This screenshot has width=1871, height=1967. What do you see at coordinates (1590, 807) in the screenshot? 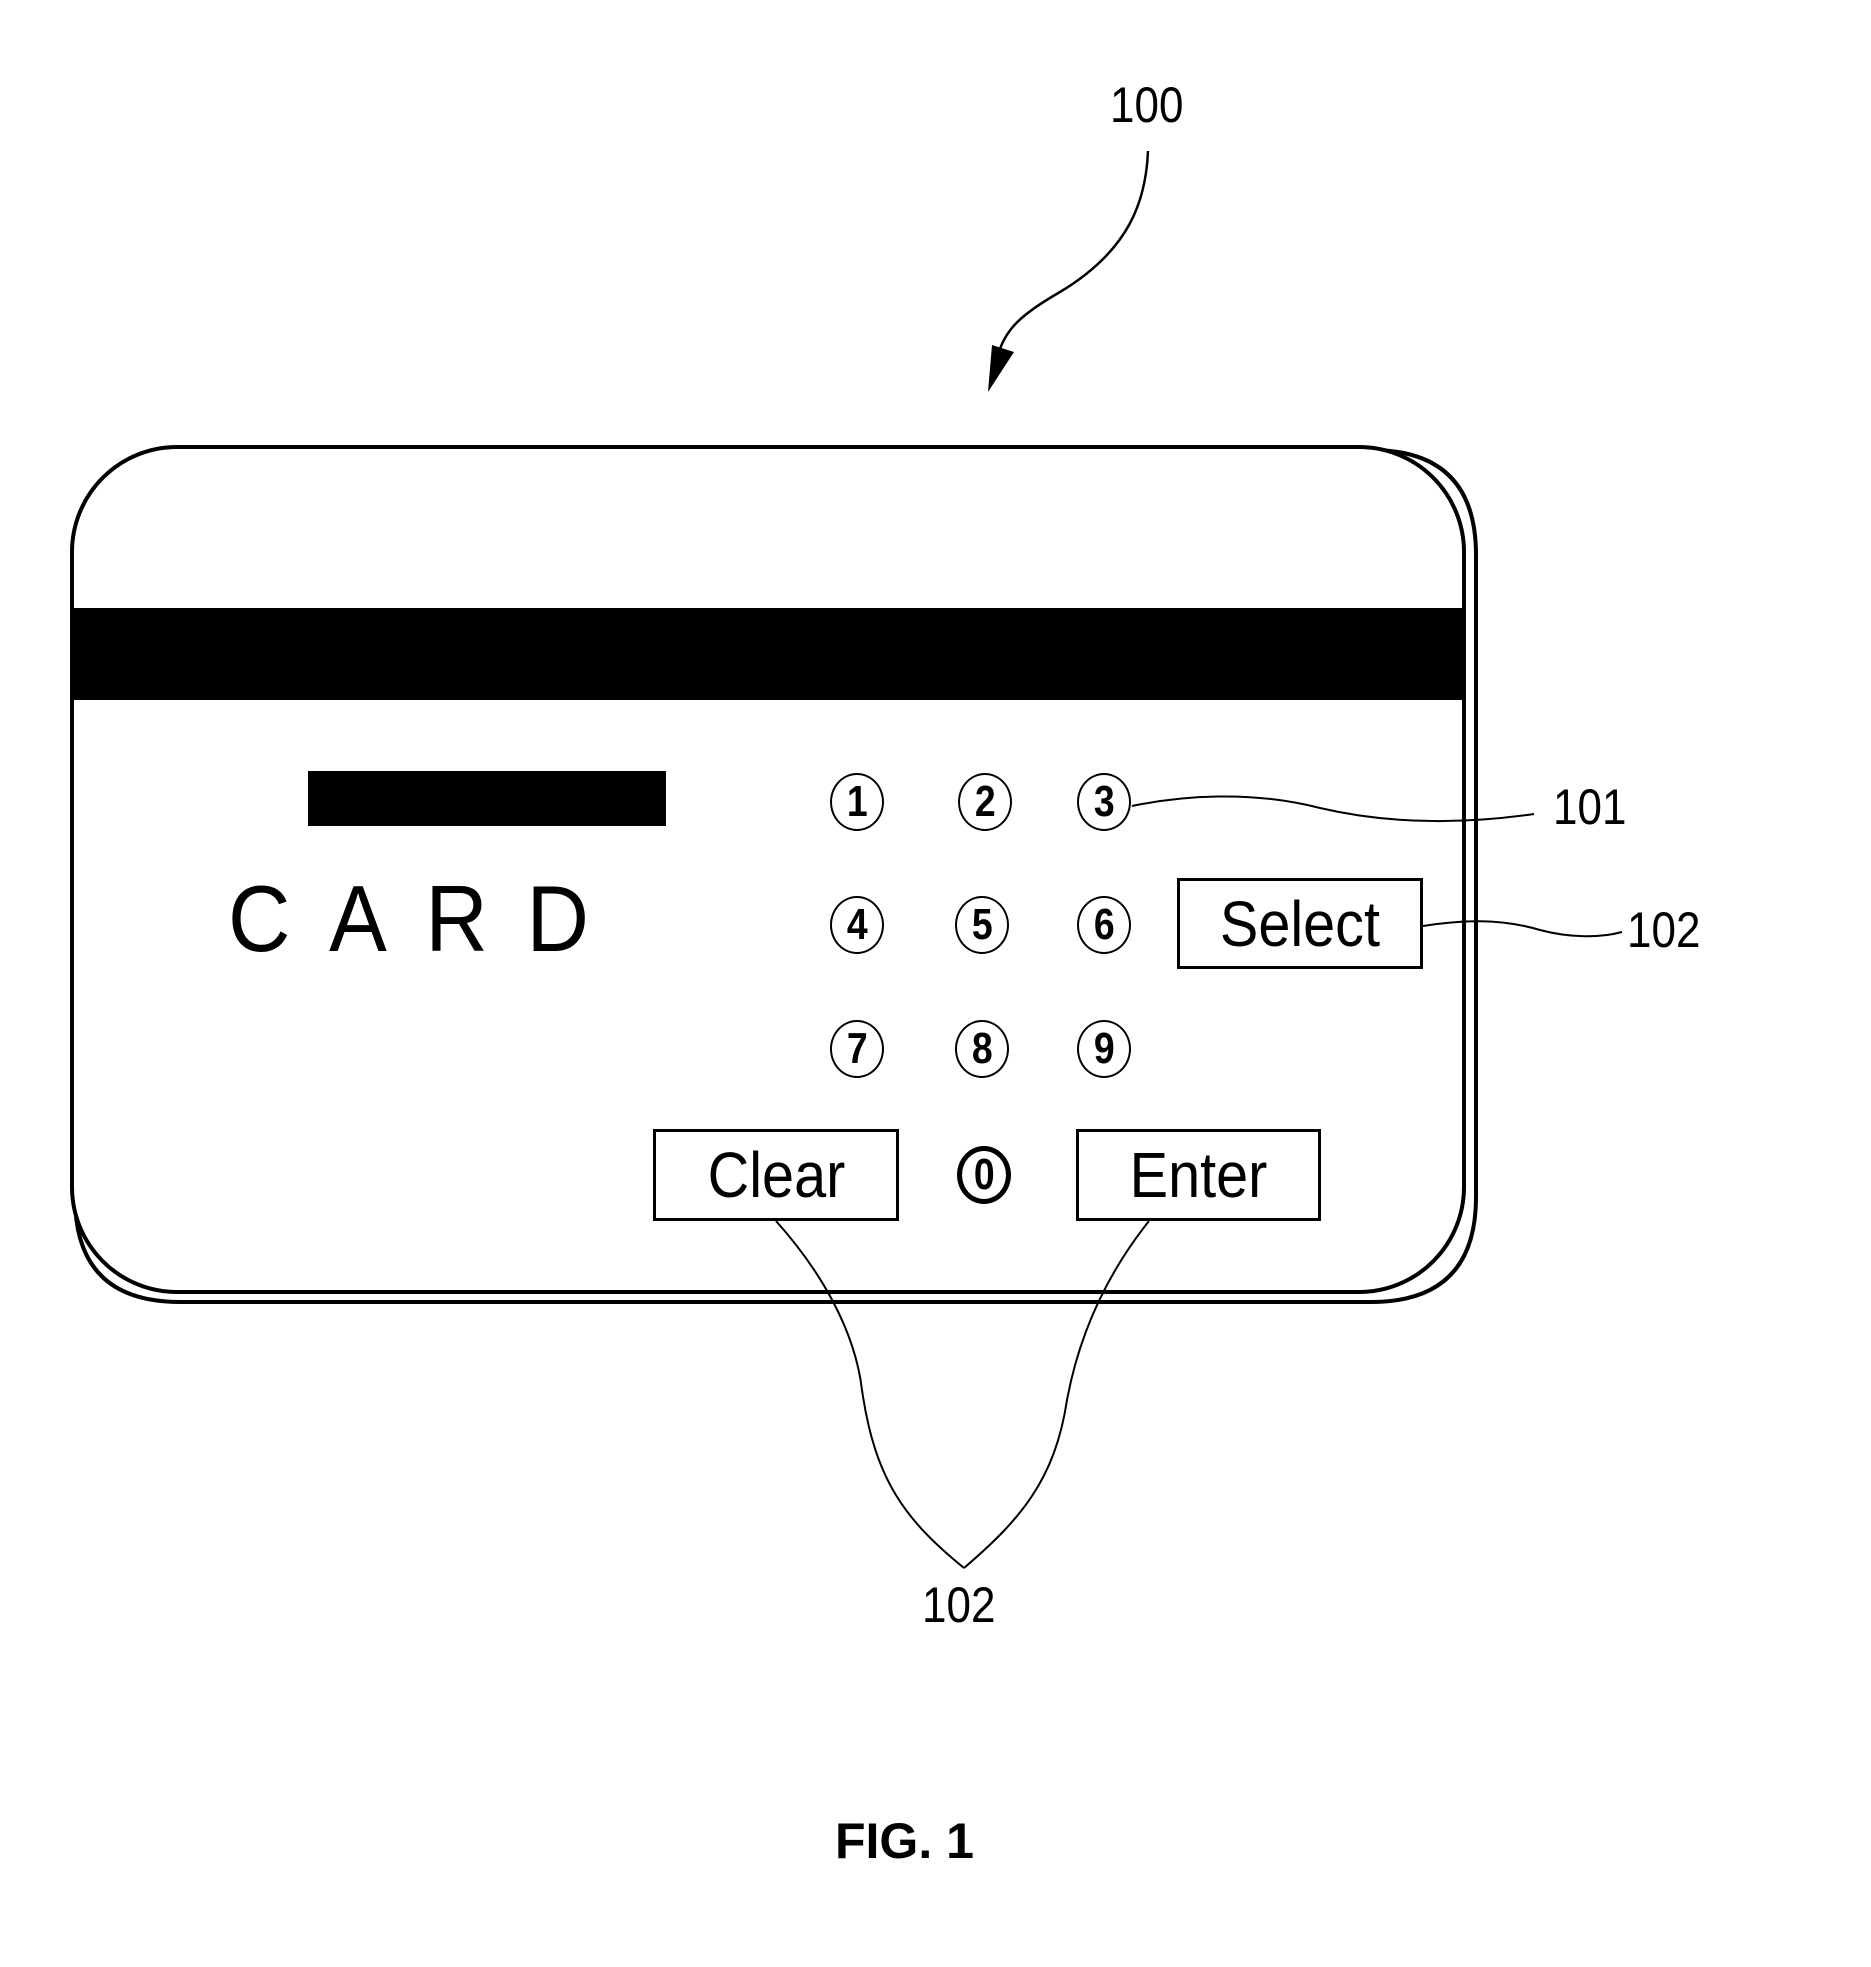
I see `keypad-ref-numeral: 101` at bounding box center [1590, 807].